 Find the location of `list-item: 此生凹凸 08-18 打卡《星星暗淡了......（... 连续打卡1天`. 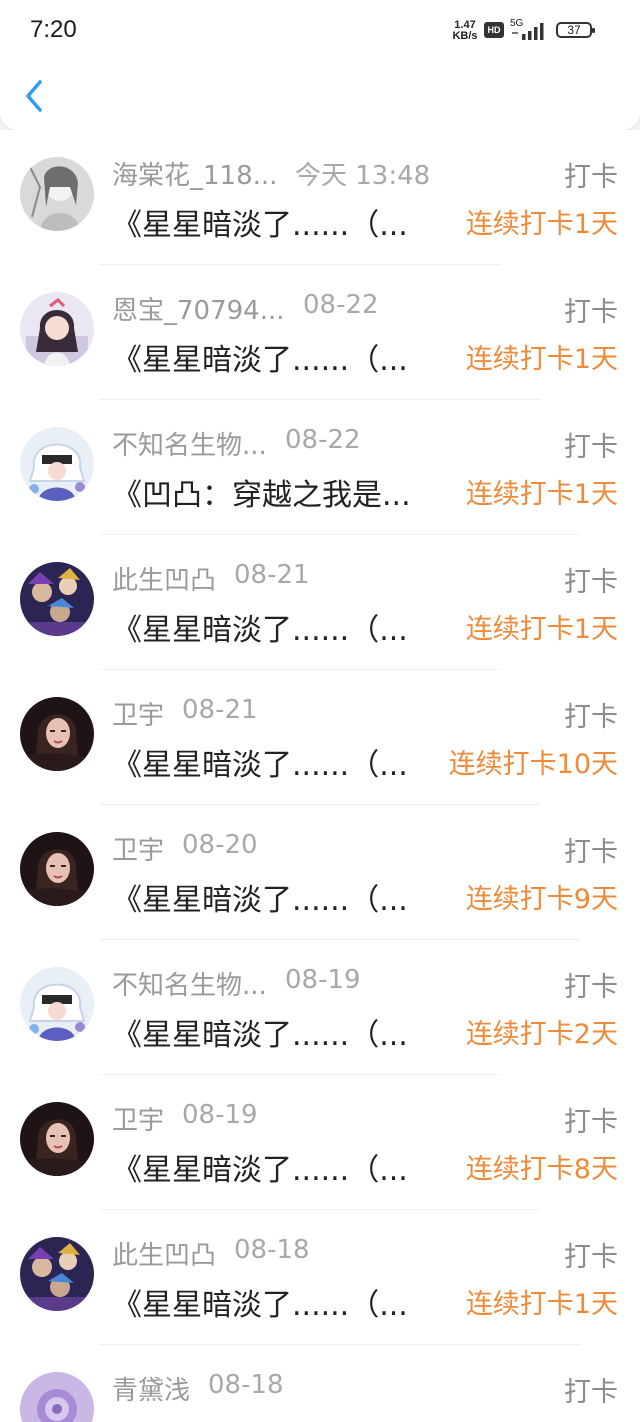

list-item: 此生凹凸 08-18 打卡《星星暗淡了......（... 连续打卡1天 is located at coordinates (320, 1277).